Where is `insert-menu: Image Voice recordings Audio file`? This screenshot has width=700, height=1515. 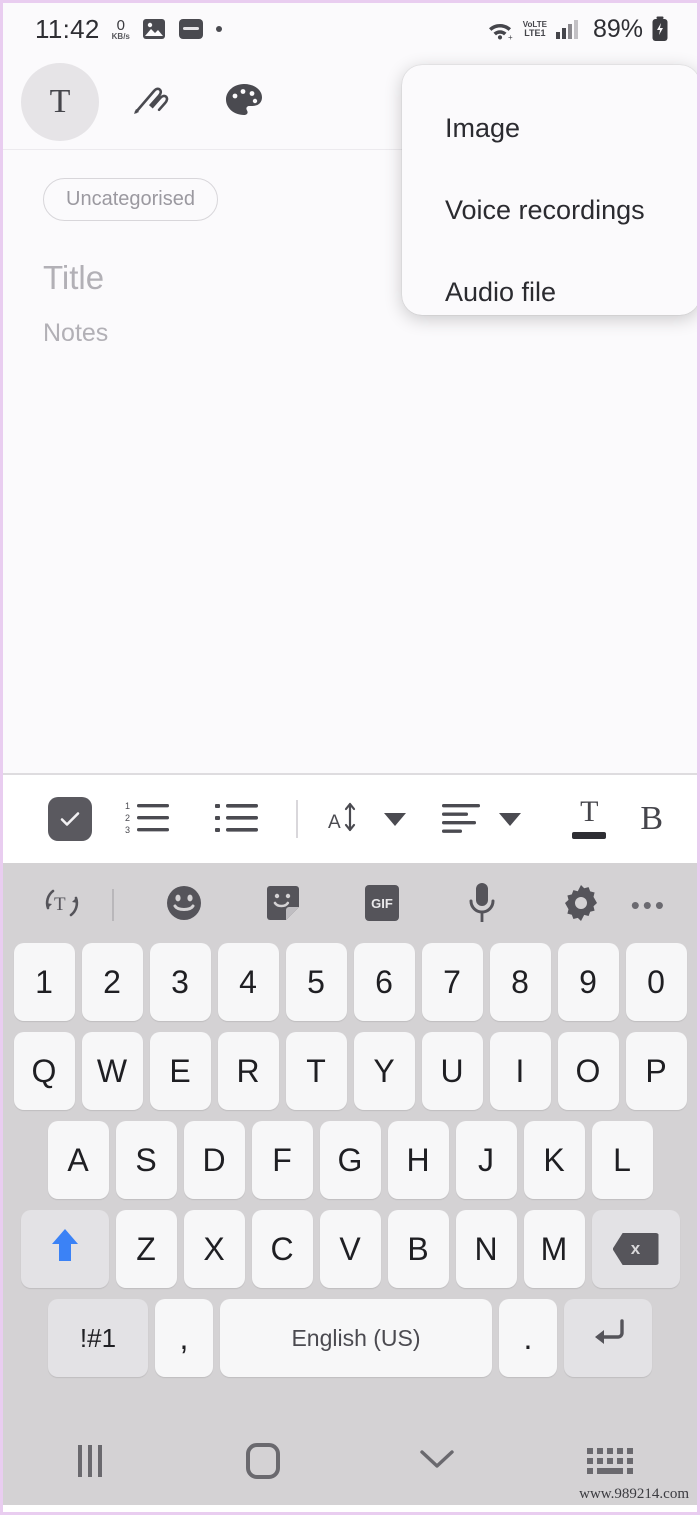
insert-menu: Image Voice recordings Audio file is located at coordinates (549, 190).